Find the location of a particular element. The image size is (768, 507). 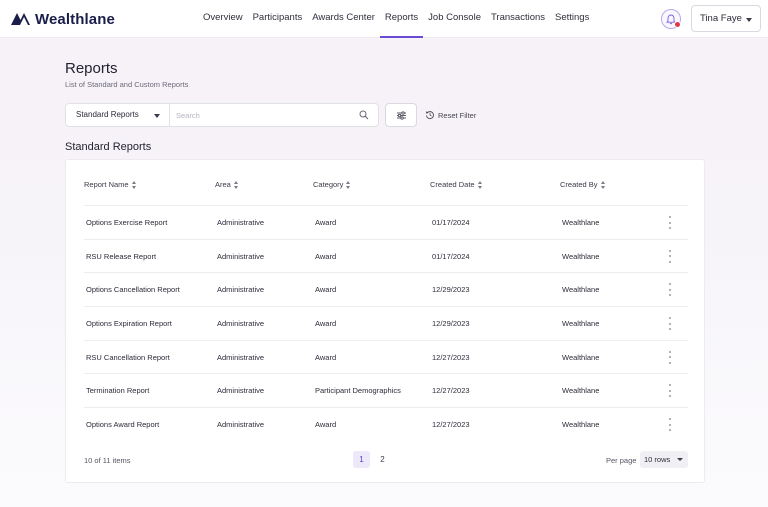

column-header-report-name: Report Name is located at coordinates (110, 184).